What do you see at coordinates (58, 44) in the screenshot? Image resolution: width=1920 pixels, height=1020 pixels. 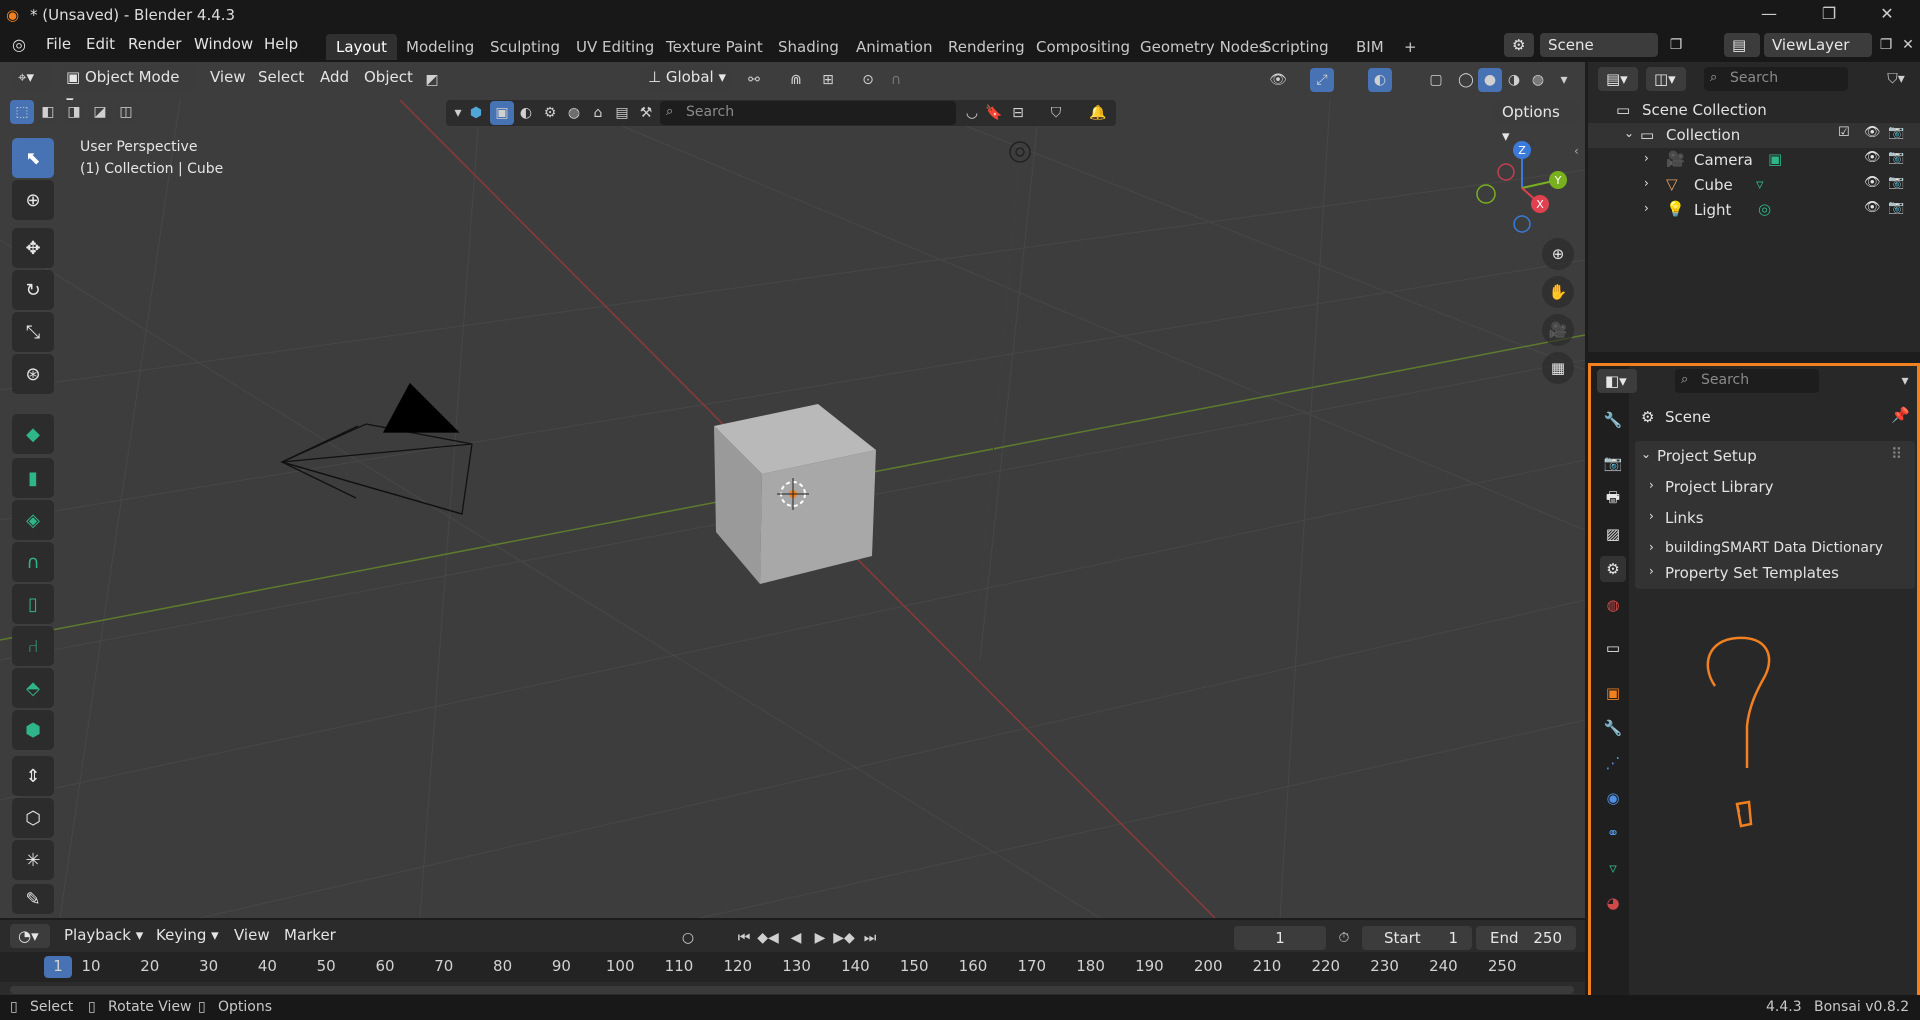 I see `menu-file: File` at bounding box center [58, 44].